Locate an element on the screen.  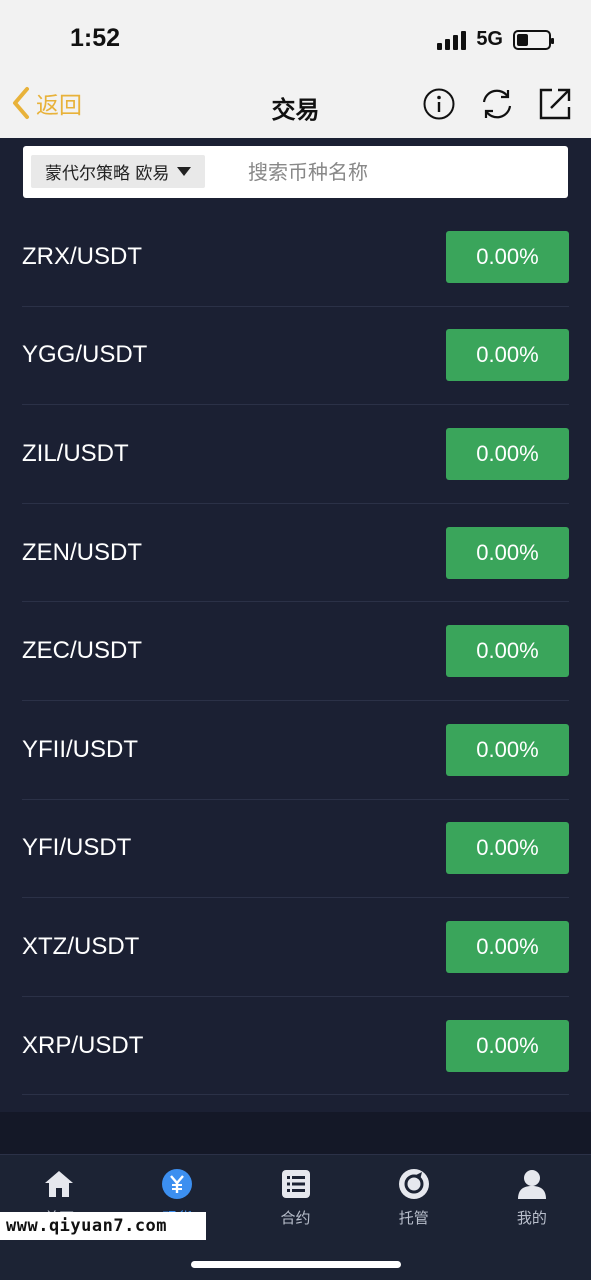
search-box: 蒙代尔策略 欧易 is located at coordinates (295, 172).